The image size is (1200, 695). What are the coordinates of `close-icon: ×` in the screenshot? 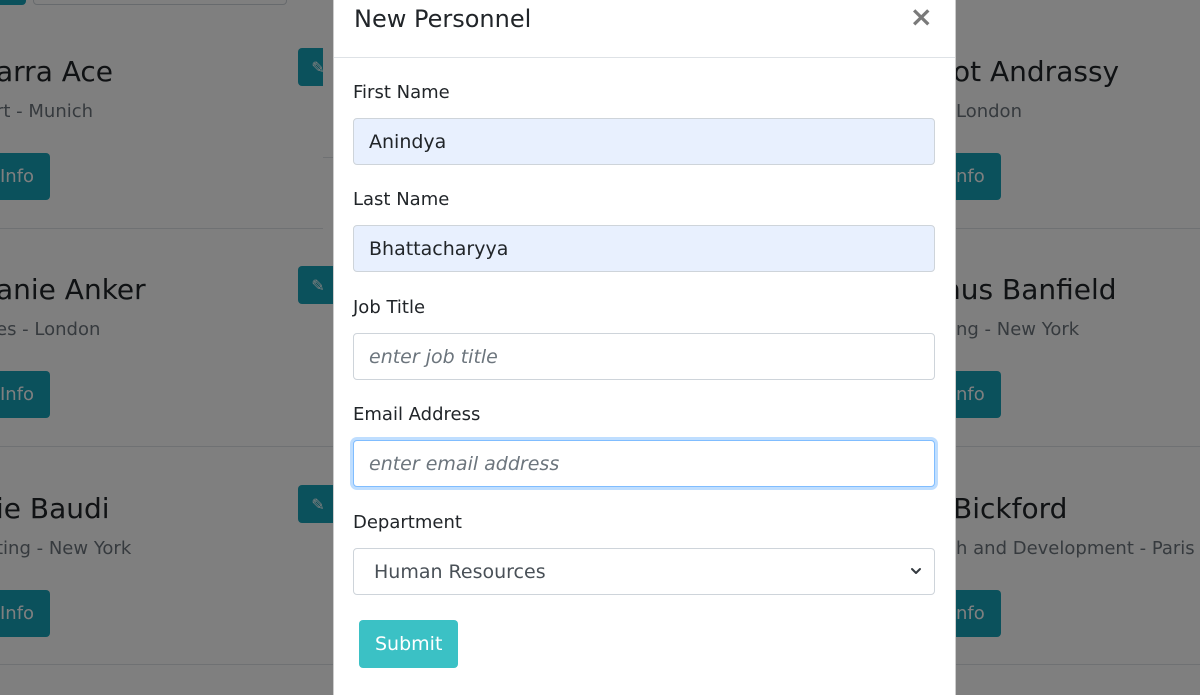 It's located at (921, 17).